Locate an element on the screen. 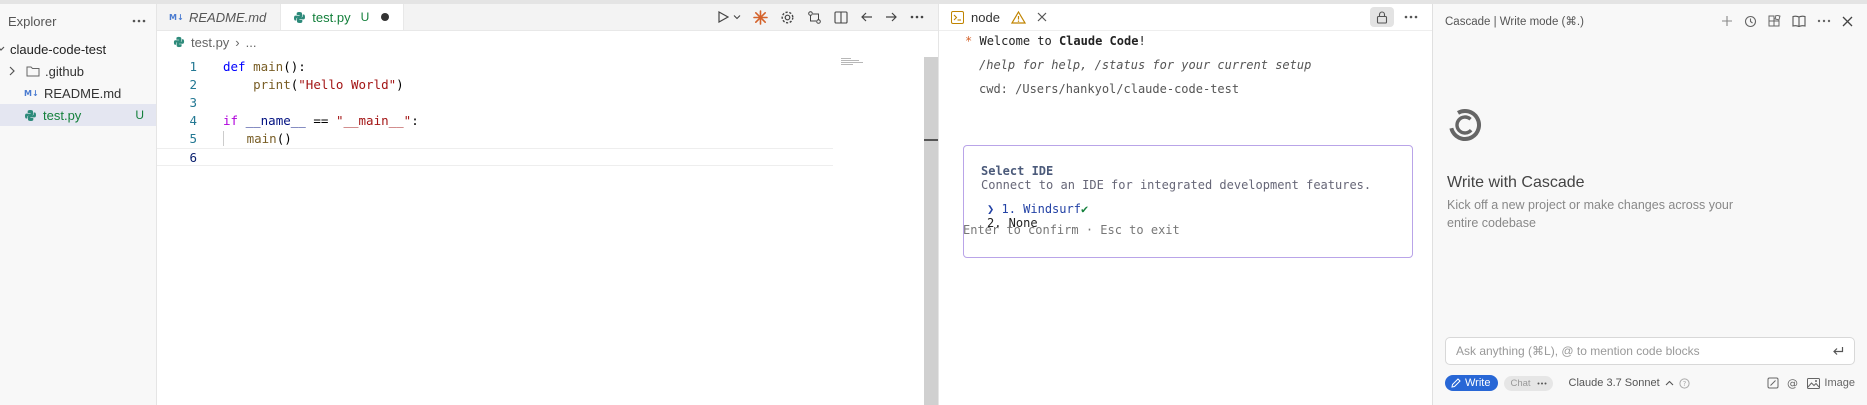 Image resolution: width=1867 pixels, height=405 pixels. help-icon: ? is located at coordinates (1684, 383).